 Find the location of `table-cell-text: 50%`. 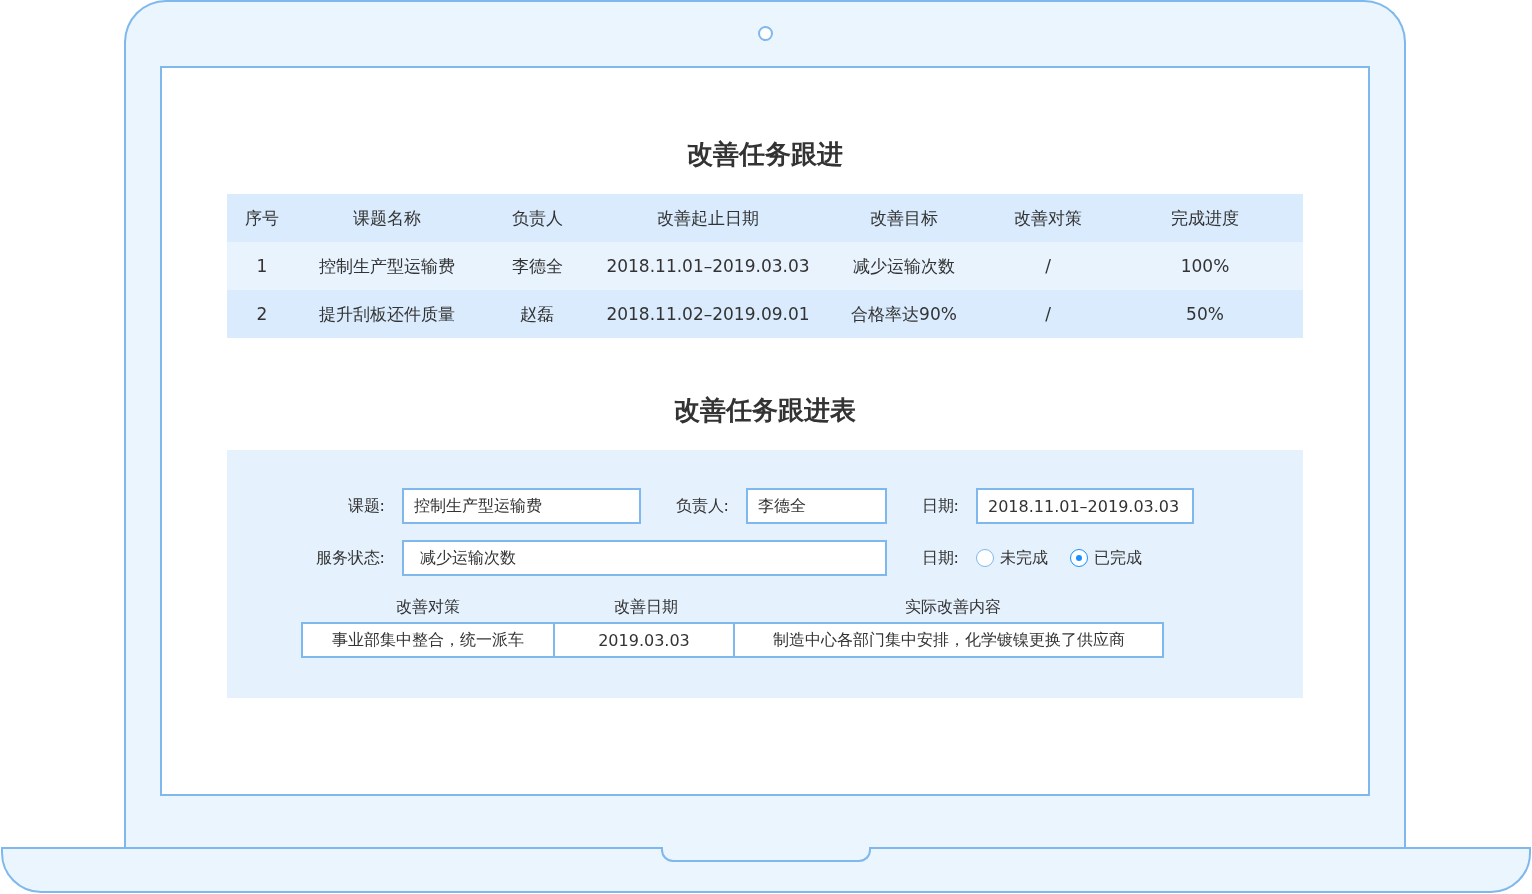

table-cell-text: 50% is located at coordinates (1205, 314).